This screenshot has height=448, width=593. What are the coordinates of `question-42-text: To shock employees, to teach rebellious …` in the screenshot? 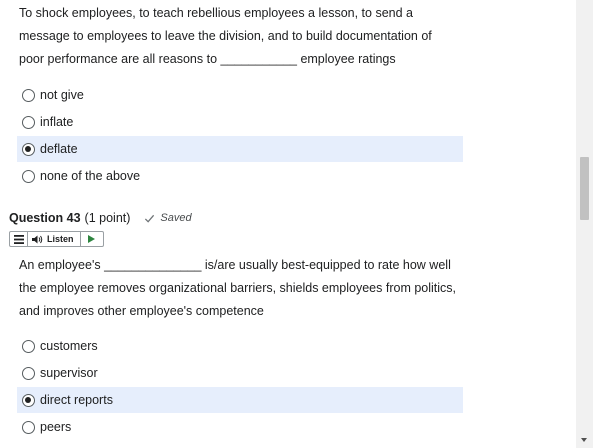 It's located at (225, 36).